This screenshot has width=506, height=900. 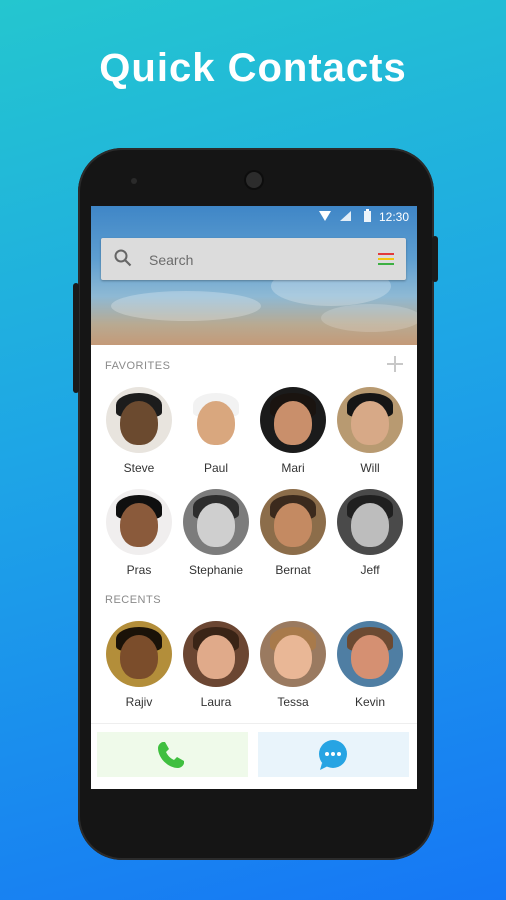 I want to click on contact-will: Will, so click(x=370, y=431).